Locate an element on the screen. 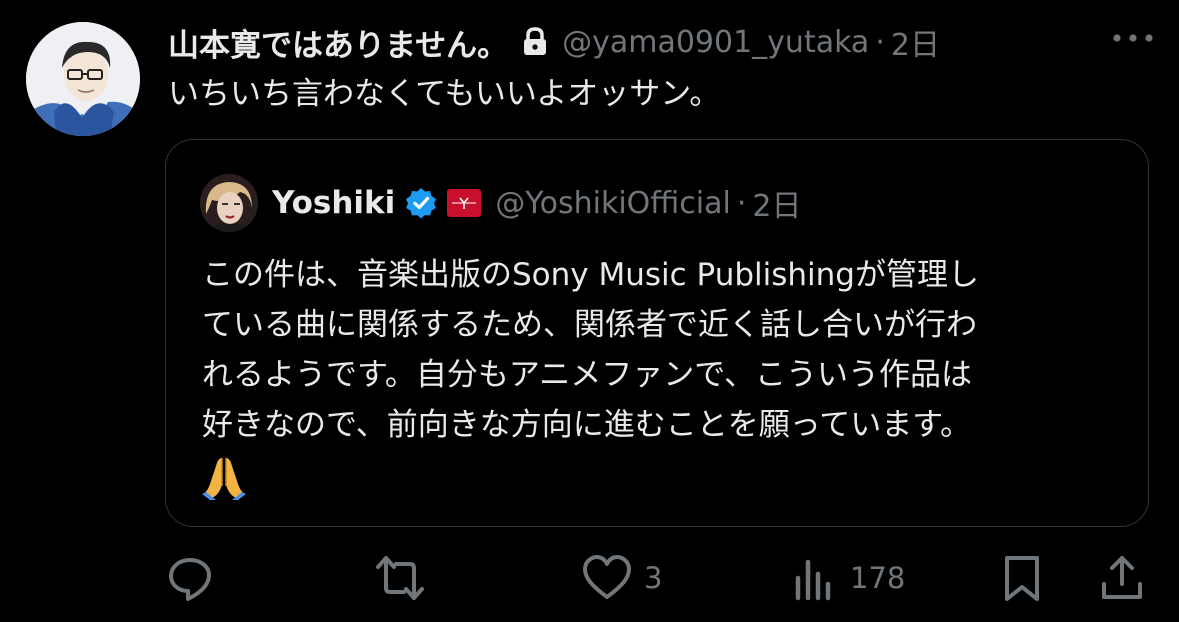 Image resolution: width=1179 pixels, height=622 pixels. folded-hands-emoji is located at coordinates (224, 477).